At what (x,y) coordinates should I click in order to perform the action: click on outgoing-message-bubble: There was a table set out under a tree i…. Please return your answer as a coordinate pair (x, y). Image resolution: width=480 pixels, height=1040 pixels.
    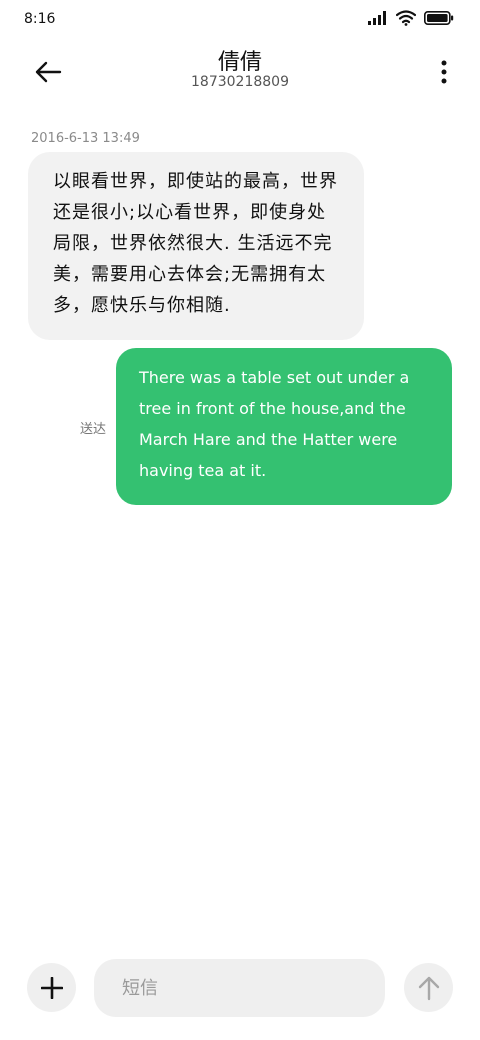
    Looking at the image, I should click on (284, 426).